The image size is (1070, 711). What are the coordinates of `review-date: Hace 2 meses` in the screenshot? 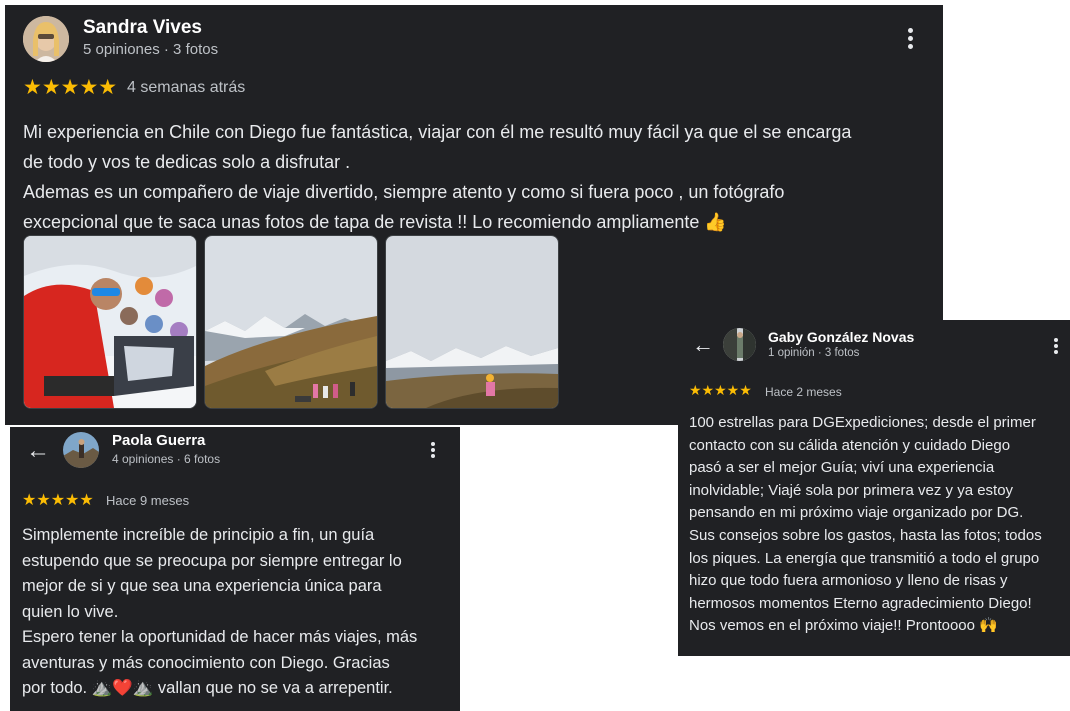 It's located at (803, 392).